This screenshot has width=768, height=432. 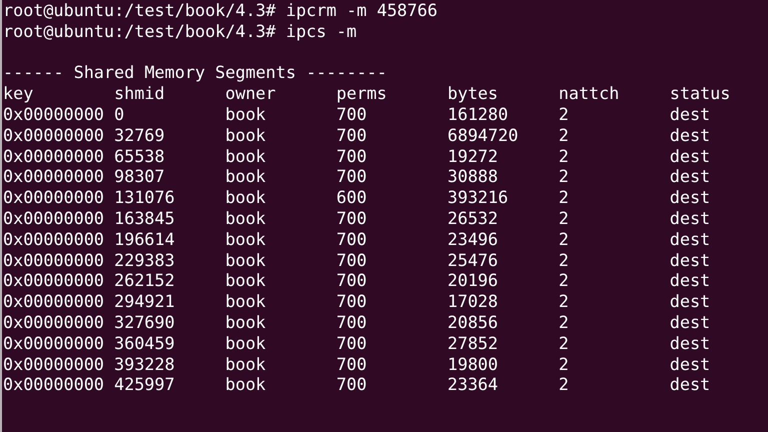 What do you see at coordinates (484, 135) in the screenshot?
I see `table-cell-text: 6894720` at bounding box center [484, 135].